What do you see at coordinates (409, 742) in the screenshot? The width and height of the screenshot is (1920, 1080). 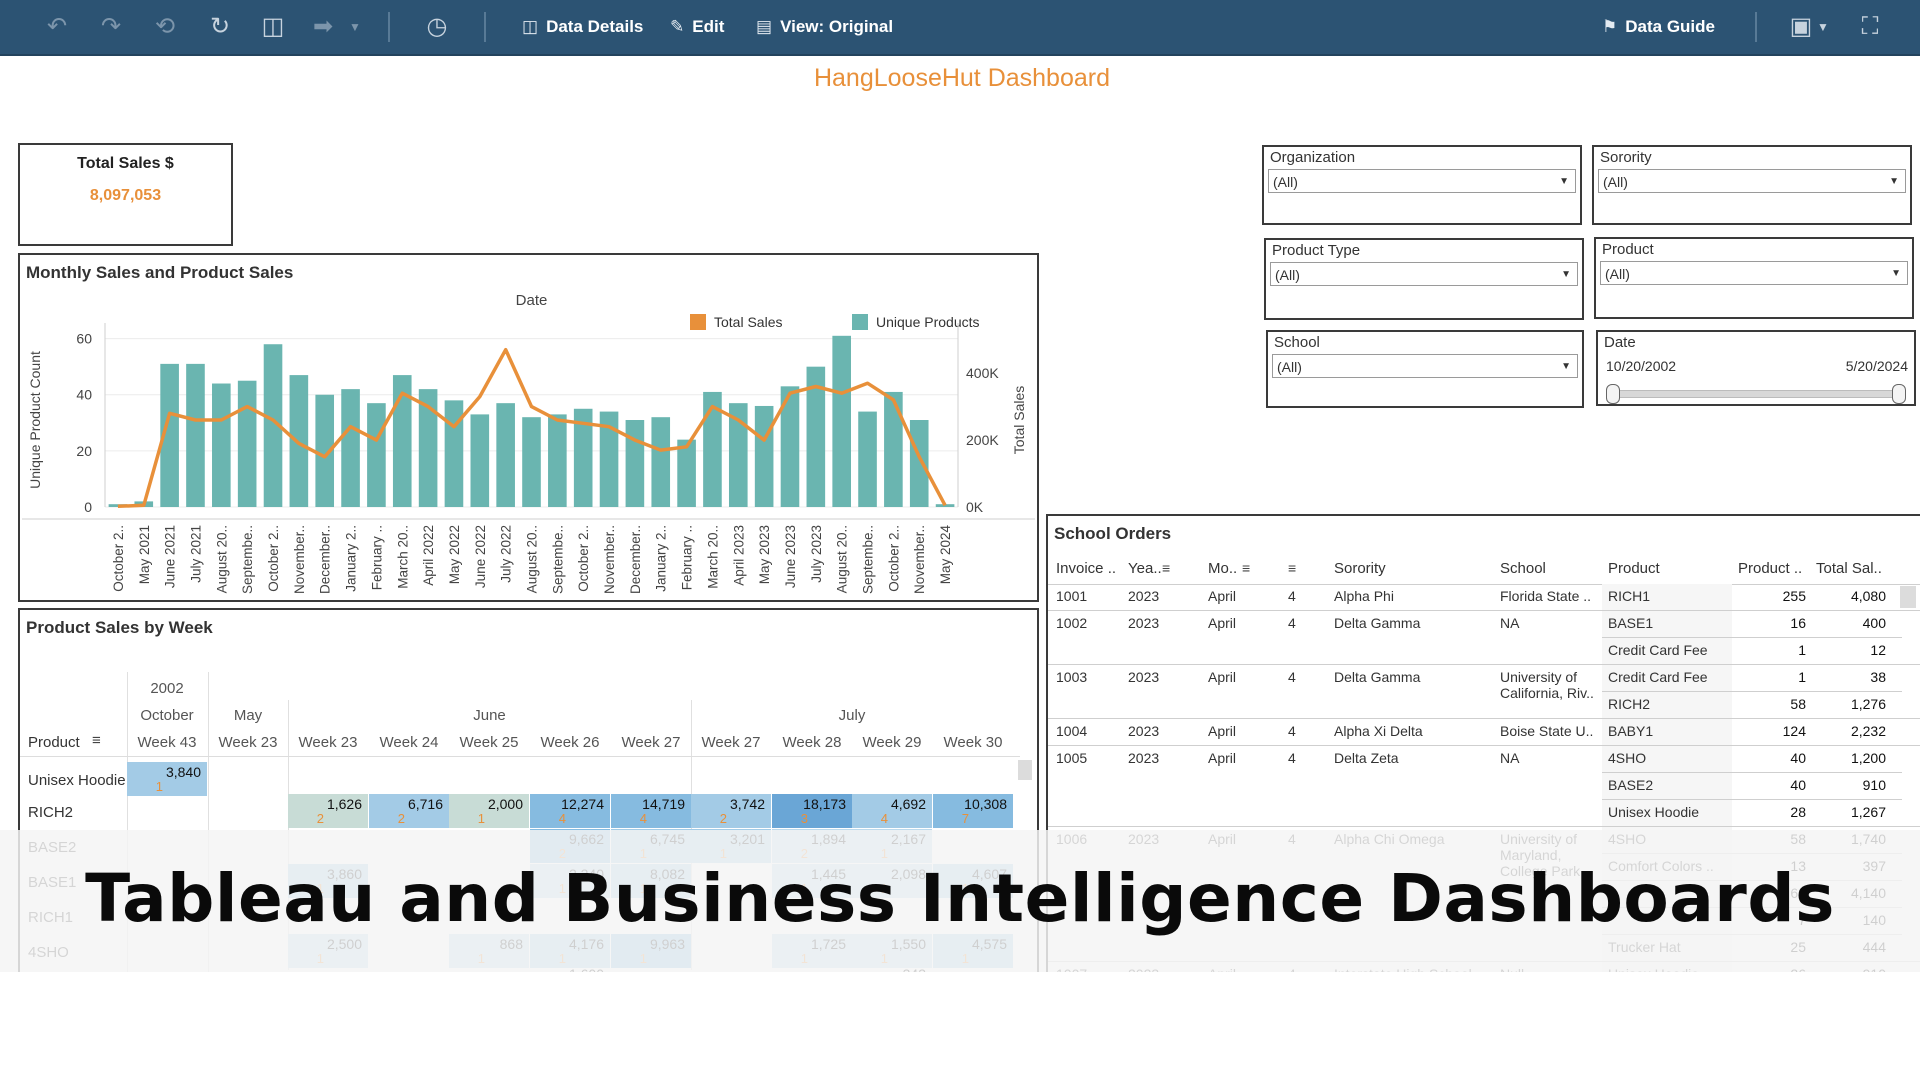 I see `week-header: Week 24` at bounding box center [409, 742].